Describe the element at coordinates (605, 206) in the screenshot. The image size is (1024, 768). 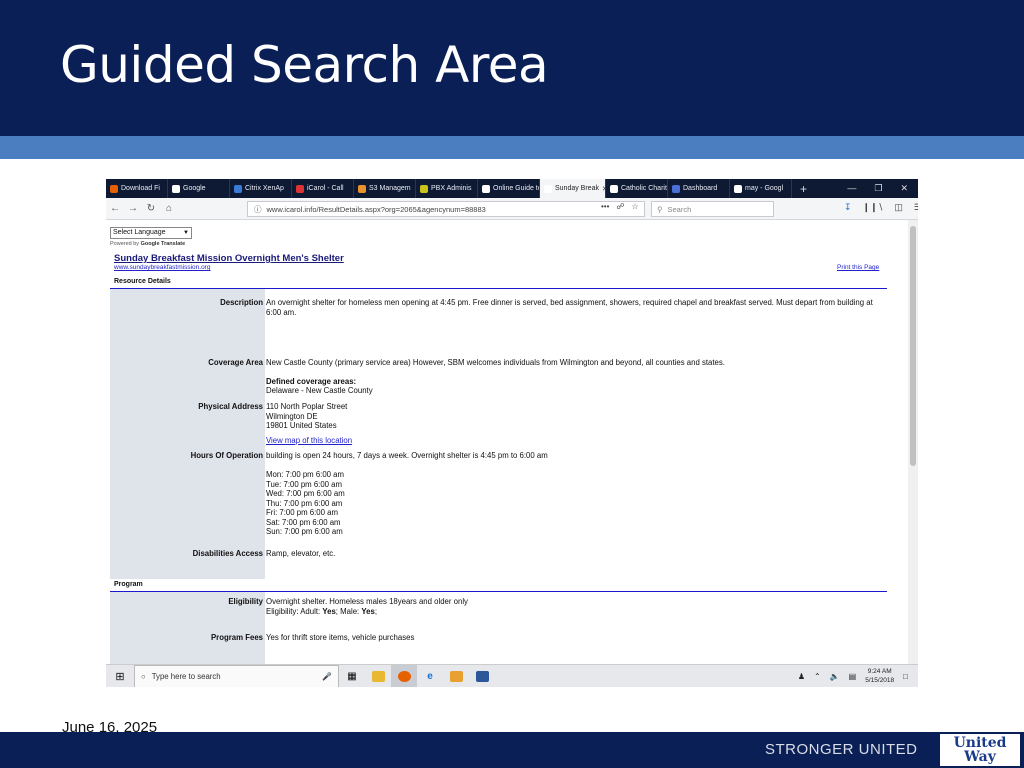
I see `page-actions-menu: •••` at that location.